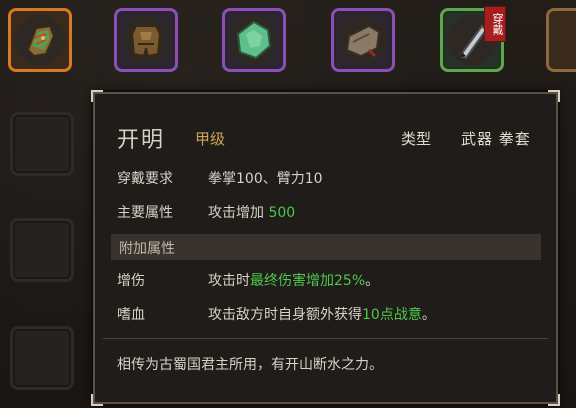  I want to click on effect-highlight: 最终伤害增加25%, so click(308, 281).